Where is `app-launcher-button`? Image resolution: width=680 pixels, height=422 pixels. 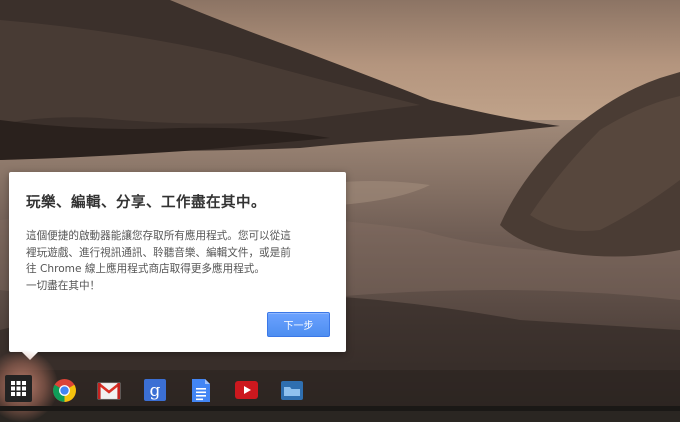
app-launcher-button is located at coordinates (18, 388).